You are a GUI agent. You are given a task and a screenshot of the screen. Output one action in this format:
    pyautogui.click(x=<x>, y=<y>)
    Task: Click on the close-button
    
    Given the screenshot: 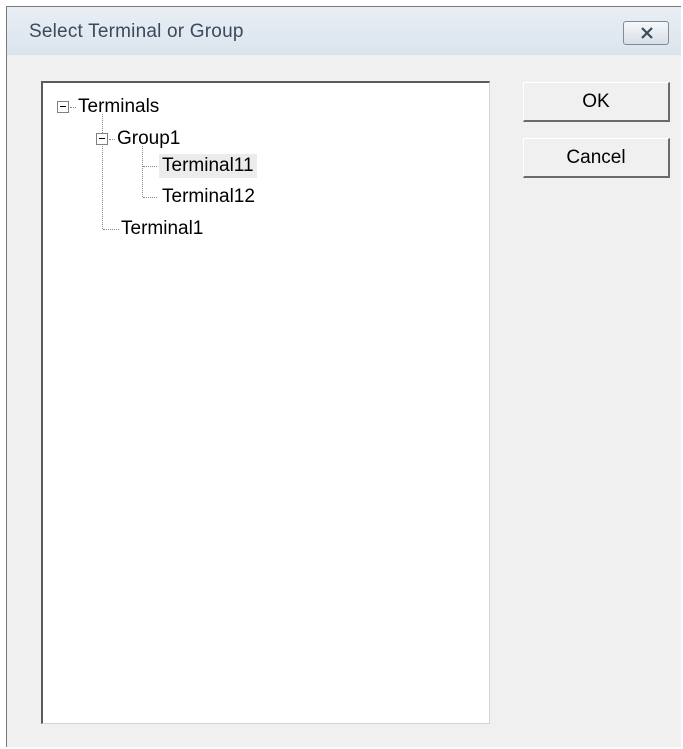 What is the action you would take?
    pyautogui.click(x=646, y=33)
    